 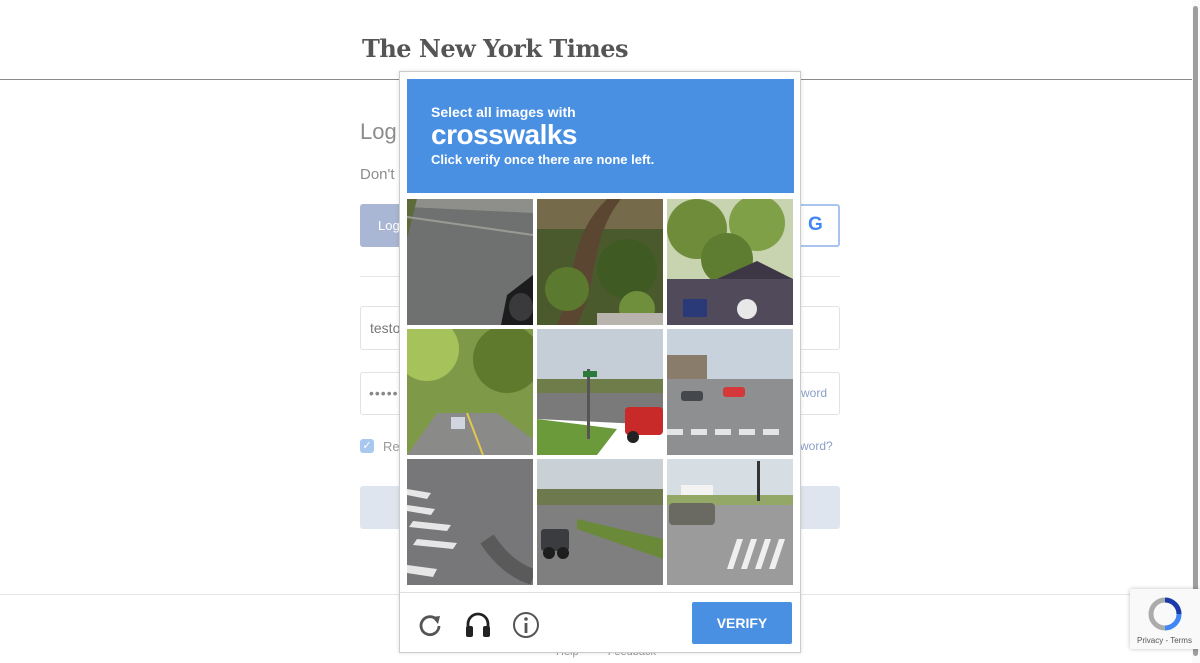 What do you see at coordinates (815, 224) in the screenshot?
I see `google-icon: G` at bounding box center [815, 224].